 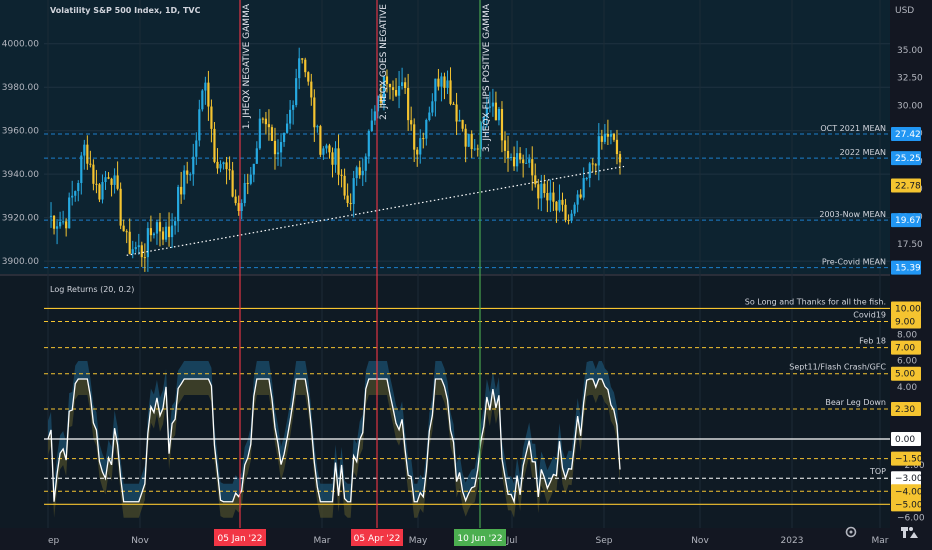 What do you see at coordinates (377, 539) in the screenshot?
I see `event-date-text: 05 Apr '22` at bounding box center [377, 539].